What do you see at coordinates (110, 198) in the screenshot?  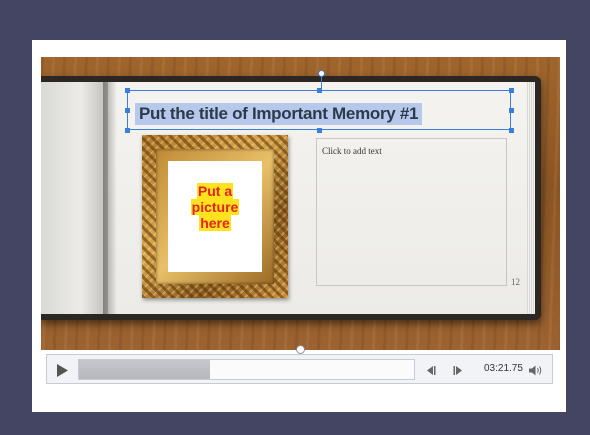 I see `album-spine` at bounding box center [110, 198].